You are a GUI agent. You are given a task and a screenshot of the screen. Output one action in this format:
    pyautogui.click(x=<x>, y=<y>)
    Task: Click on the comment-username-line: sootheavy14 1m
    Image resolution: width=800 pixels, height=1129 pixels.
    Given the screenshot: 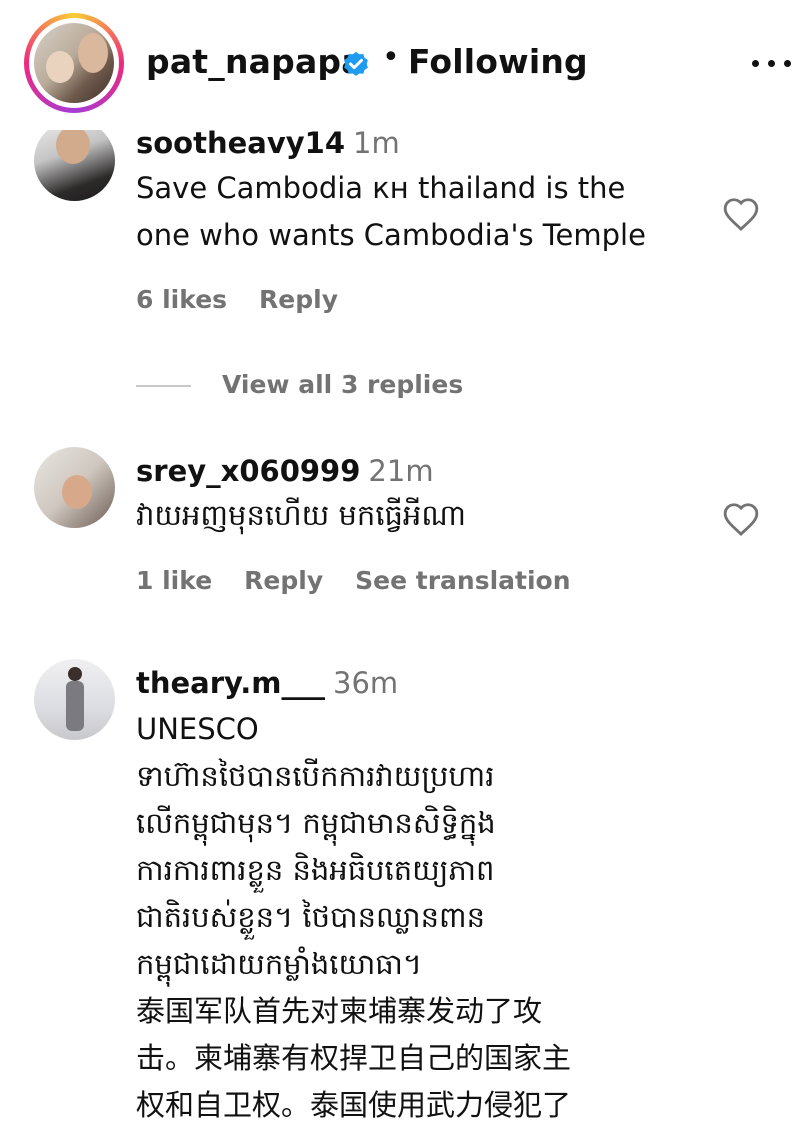 What is the action you would take?
    pyautogui.click(x=268, y=143)
    